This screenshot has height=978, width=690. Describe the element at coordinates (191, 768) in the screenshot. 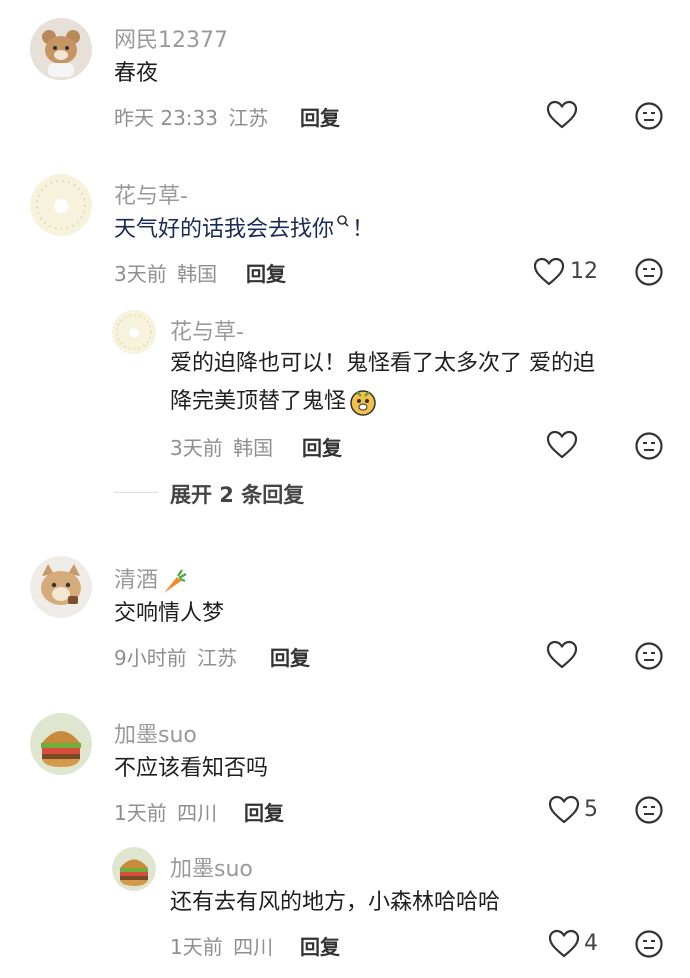

I see `comment-text: 不应该看知否吗` at that location.